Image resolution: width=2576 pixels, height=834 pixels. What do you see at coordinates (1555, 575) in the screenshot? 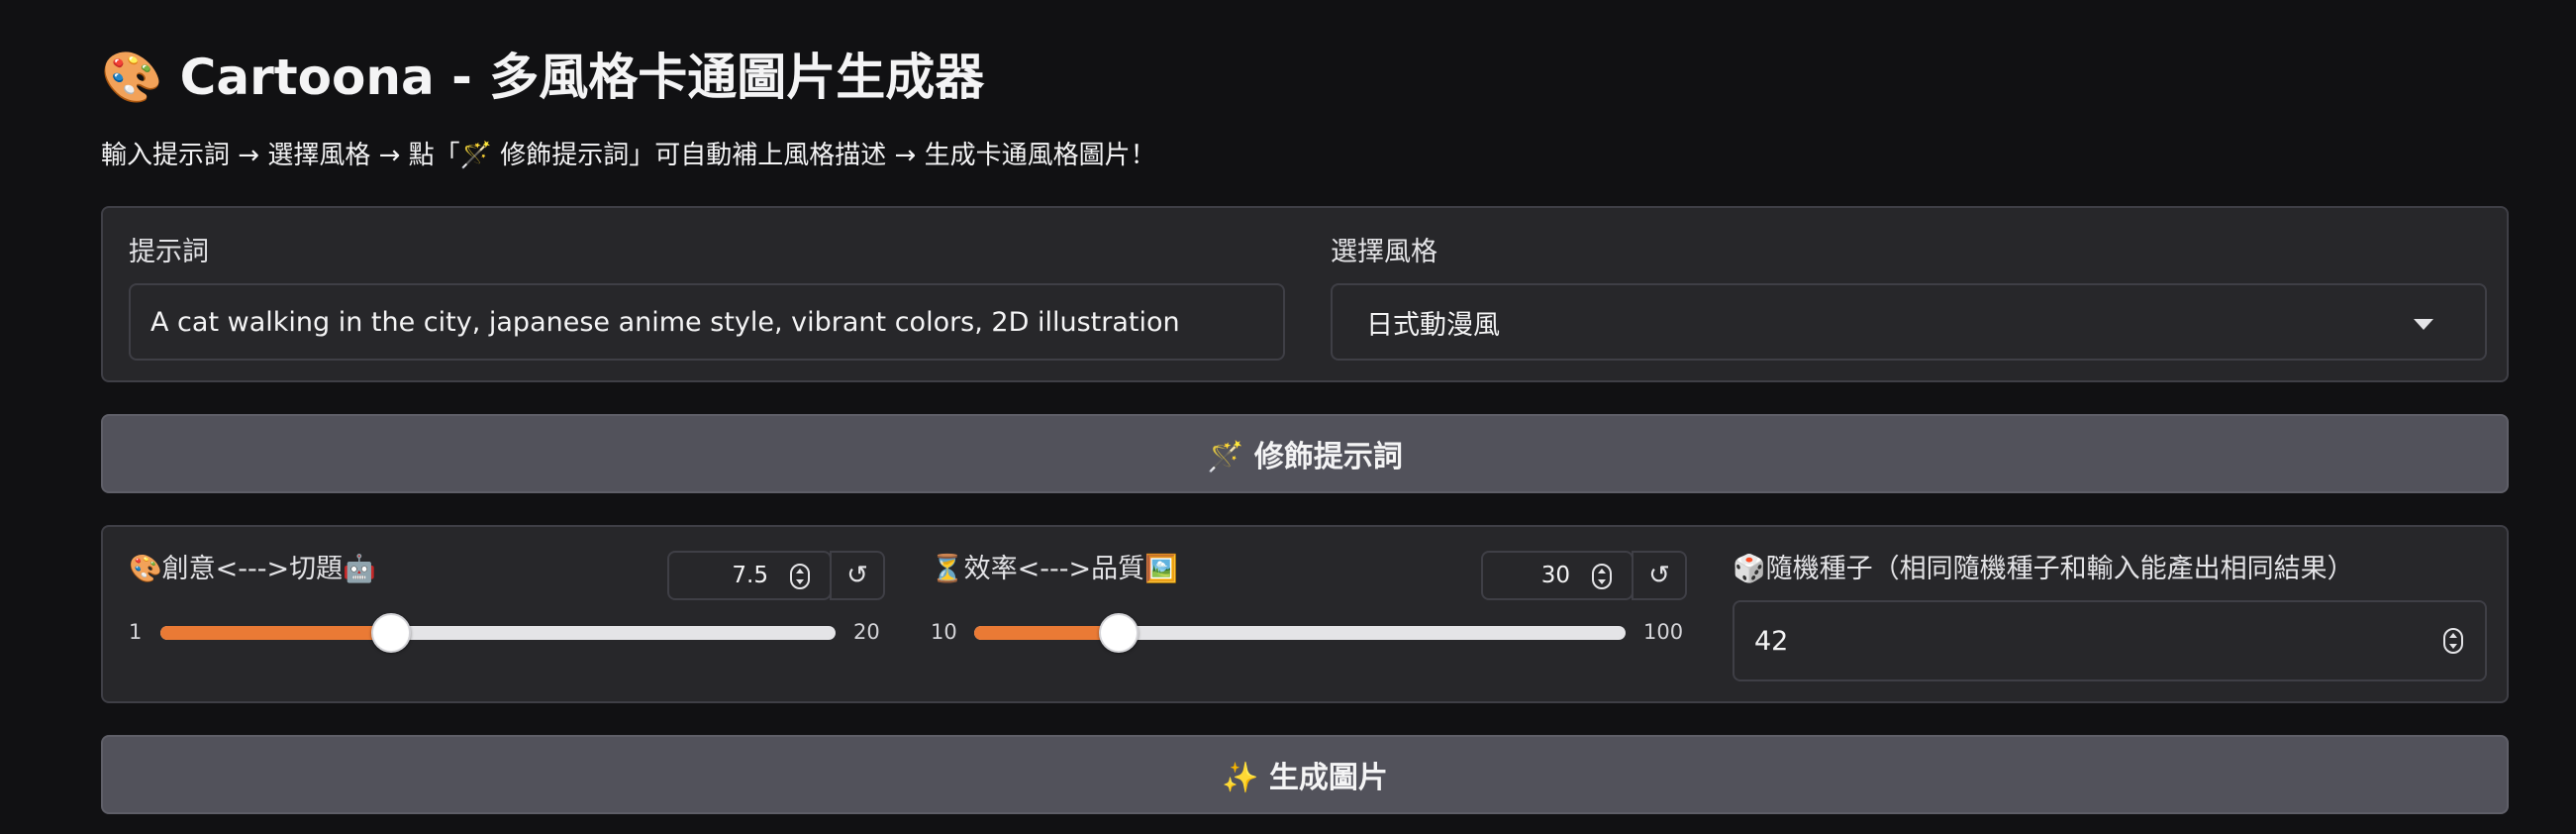
I see `steps-value: 30` at bounding box center [1555, 575].